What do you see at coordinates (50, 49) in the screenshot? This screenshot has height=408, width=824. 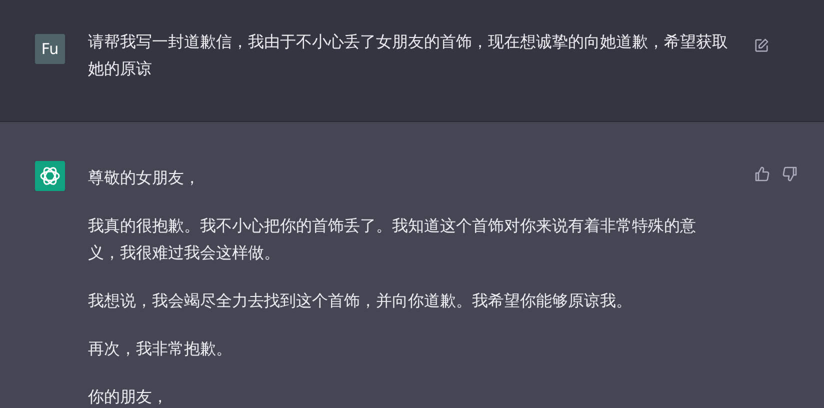 I see `user-avatar: Fu` at bounding box center [50, 49].